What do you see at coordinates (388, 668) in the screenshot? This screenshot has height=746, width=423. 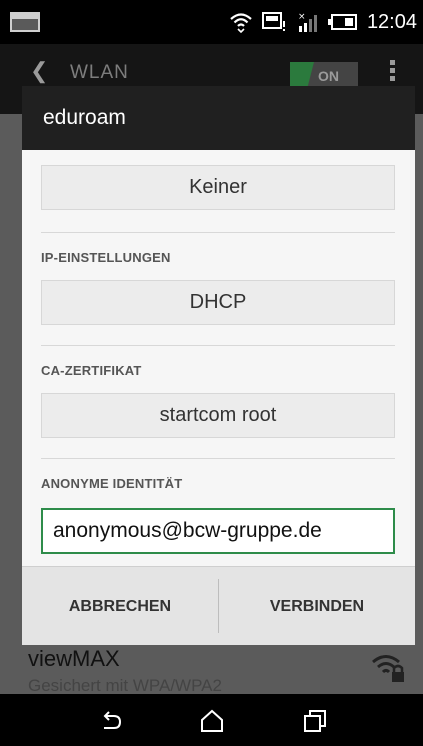 I see `secured-wifi-icon` at bounding box center [388, 668].